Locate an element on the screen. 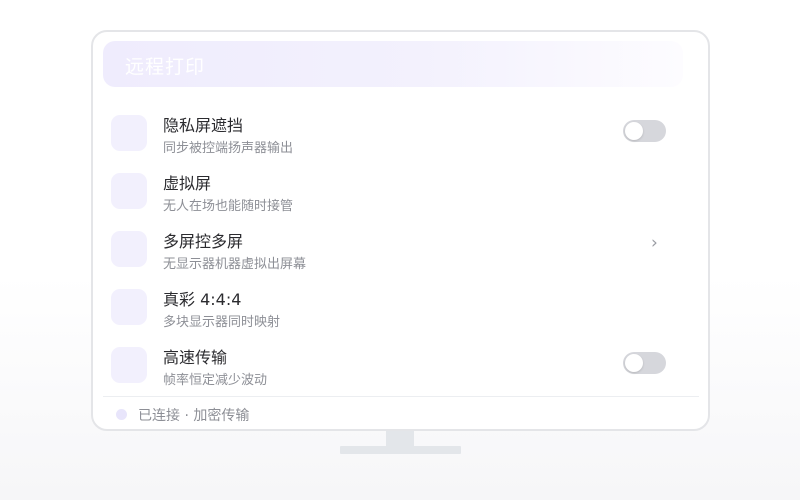 The width and height of the screenshot is (800, 500). high-speed-toggle is located at coordinates (644, 363).